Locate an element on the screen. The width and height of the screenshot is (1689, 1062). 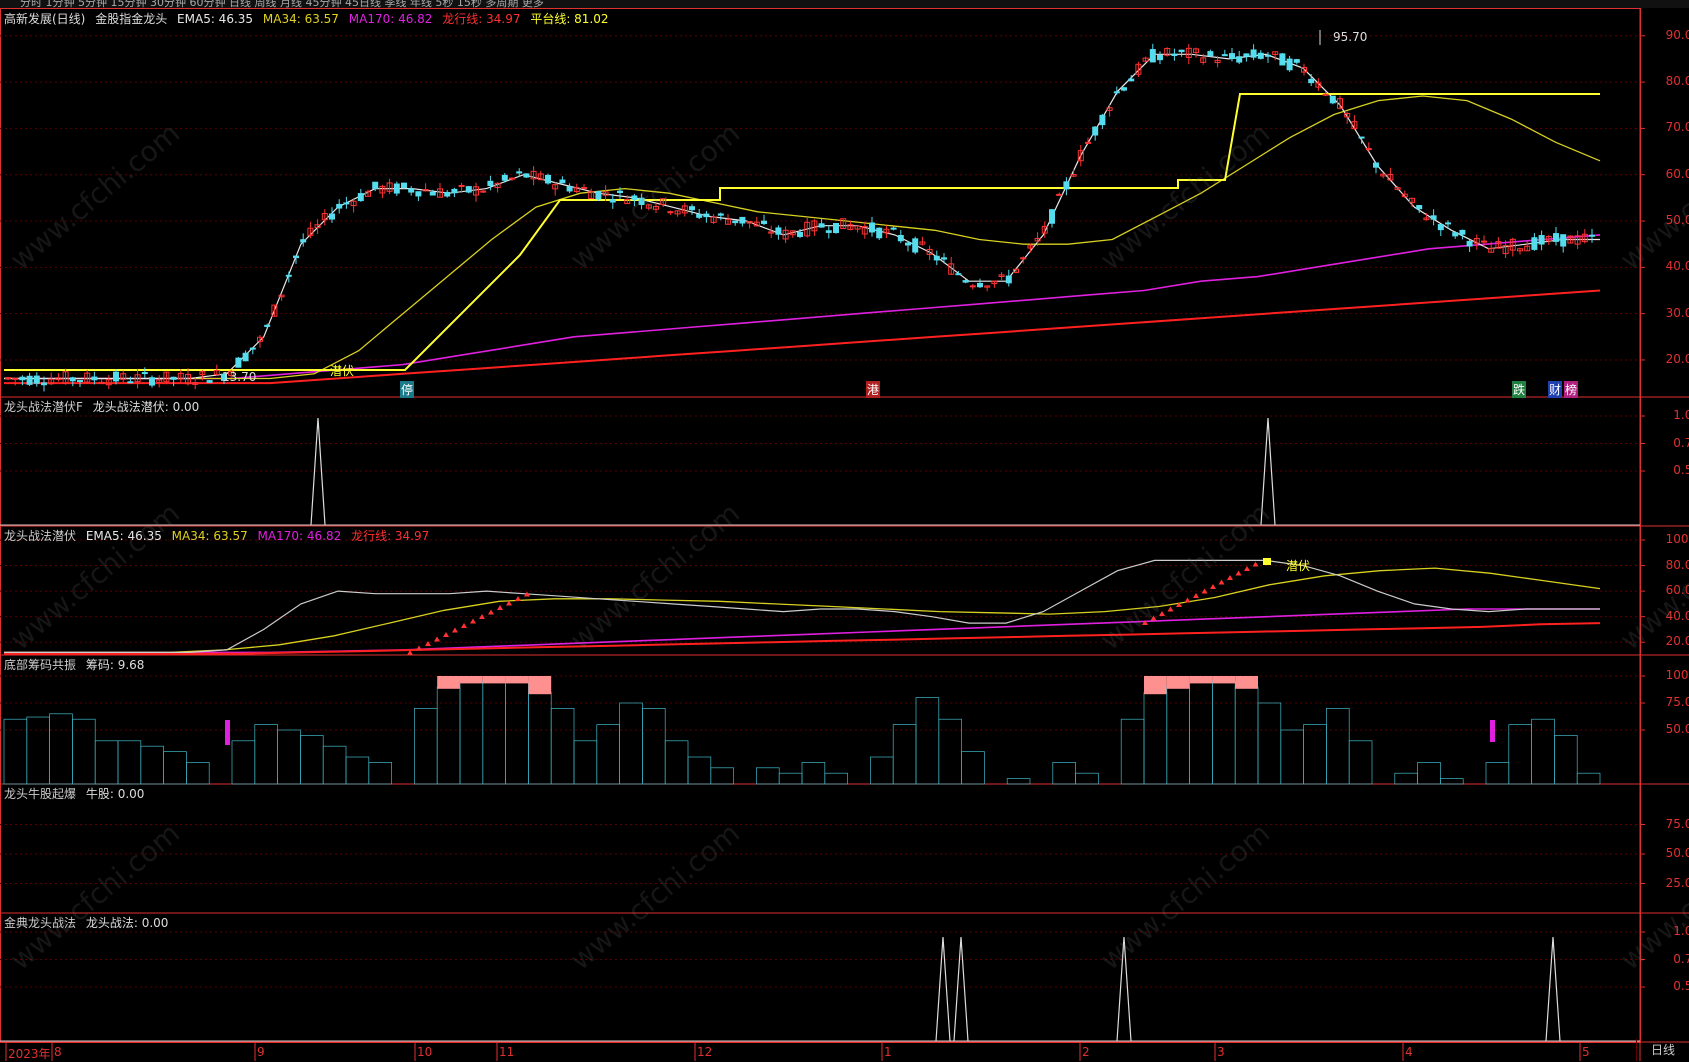
period-button: 日线 is located at coordinates (1662, 1050).